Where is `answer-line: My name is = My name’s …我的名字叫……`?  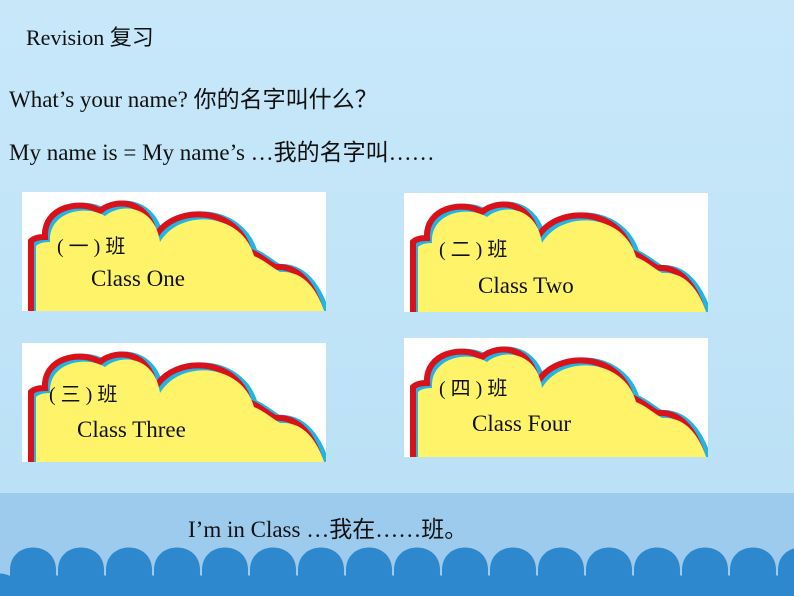 answer-line: My name is = My name’s …我的名字叫…… is located at coordinates (222, 152).